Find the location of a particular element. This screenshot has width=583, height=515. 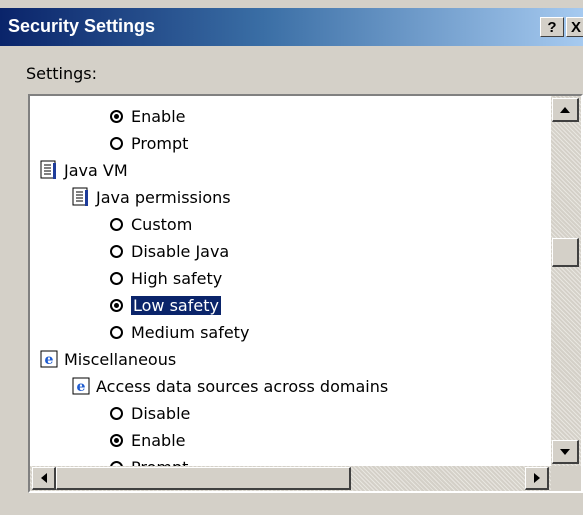

subcategory-java-permissions: Java permissions is located at coordinates (151, 197).